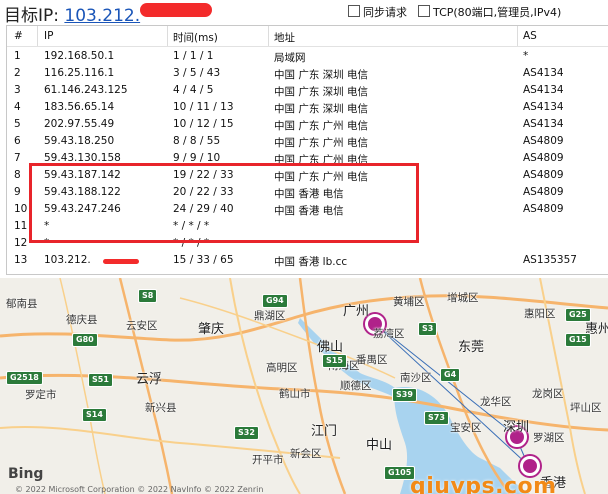 Image resolution: width=608 pixels, height=494 pixels. Describe the element at coordinates (311, 262) in the screenshot. I see `hop-address: 中国 香港 lb.cc` at that location.